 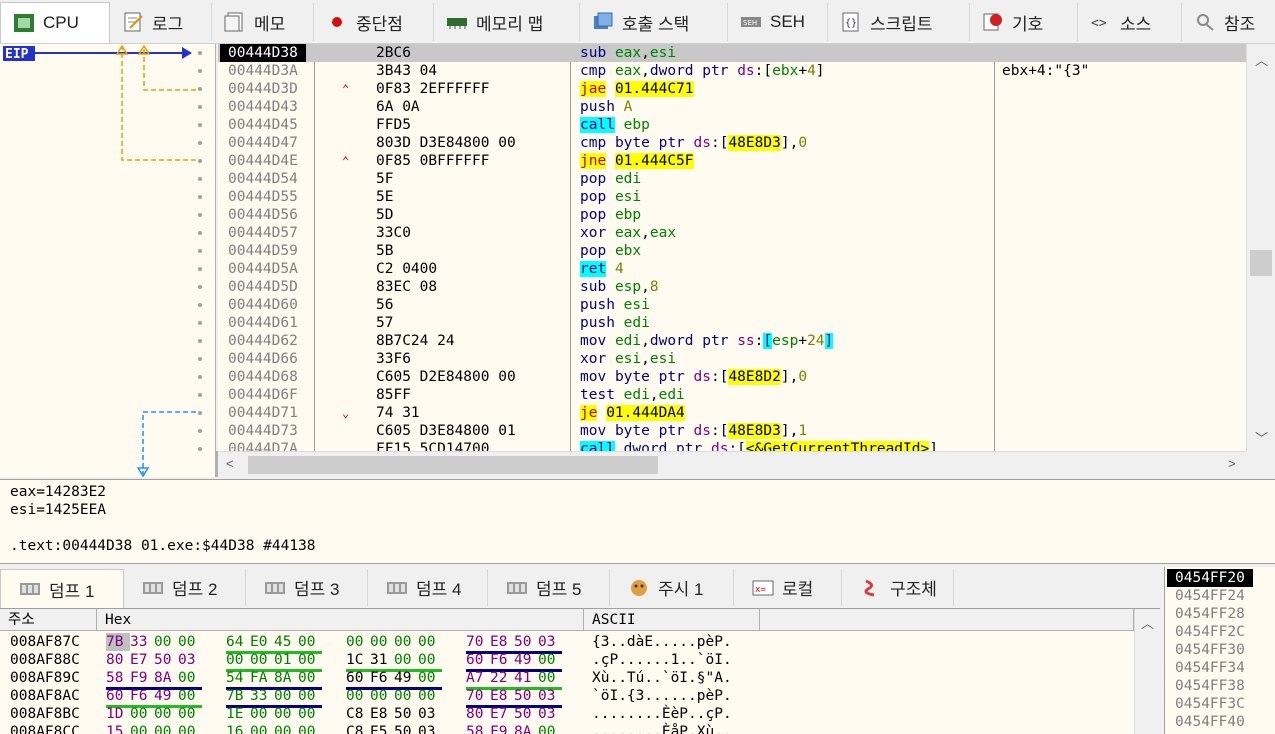 What do you see at coordinates (382, 660) in the screenshot?
I see `hex-byte: 31` at bounding box center [382, 660].